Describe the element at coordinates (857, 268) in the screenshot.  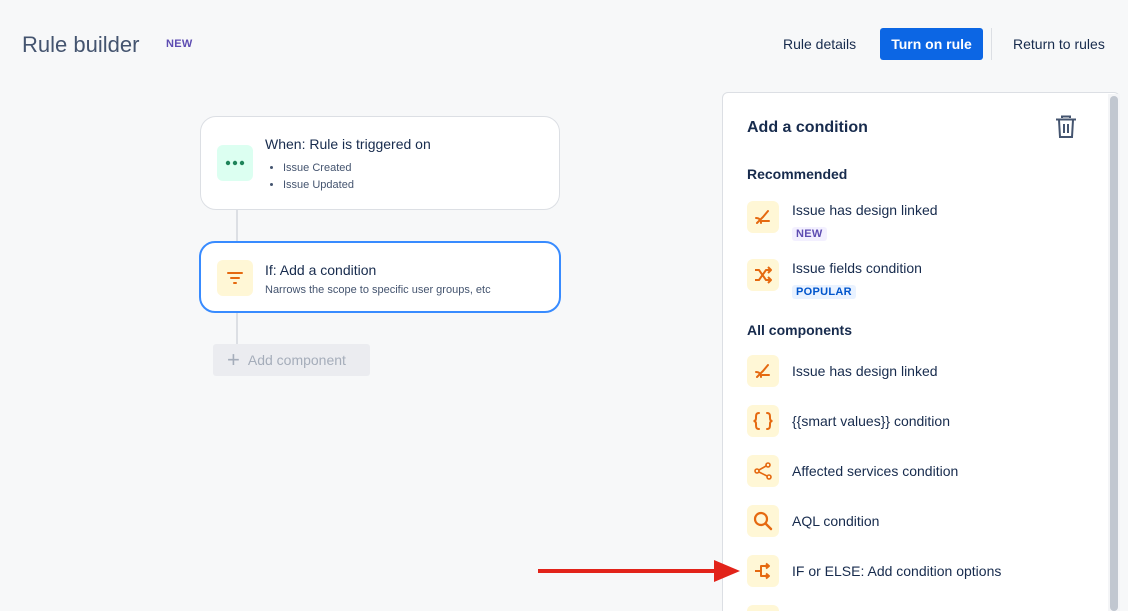
I see `item-label: Issue fields condition` at that location.